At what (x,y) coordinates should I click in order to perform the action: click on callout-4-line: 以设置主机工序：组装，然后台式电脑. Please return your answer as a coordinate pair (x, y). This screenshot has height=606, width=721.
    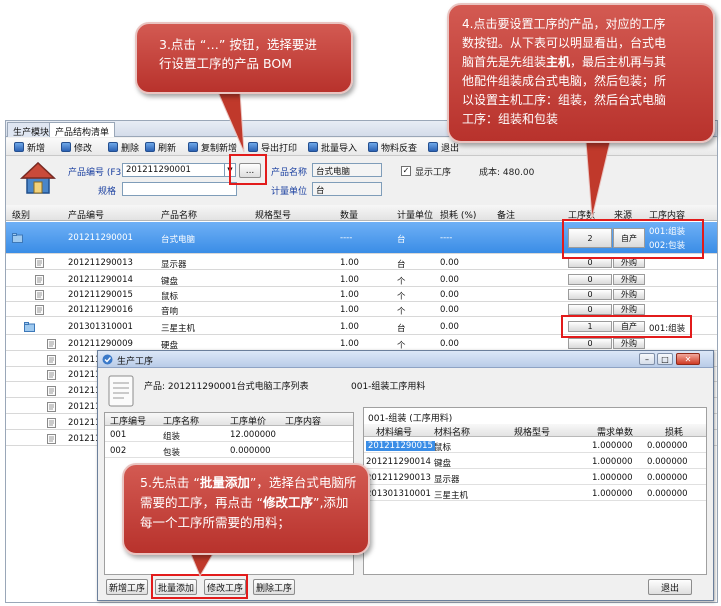
    Looking at the image, I should click on (564, 100).